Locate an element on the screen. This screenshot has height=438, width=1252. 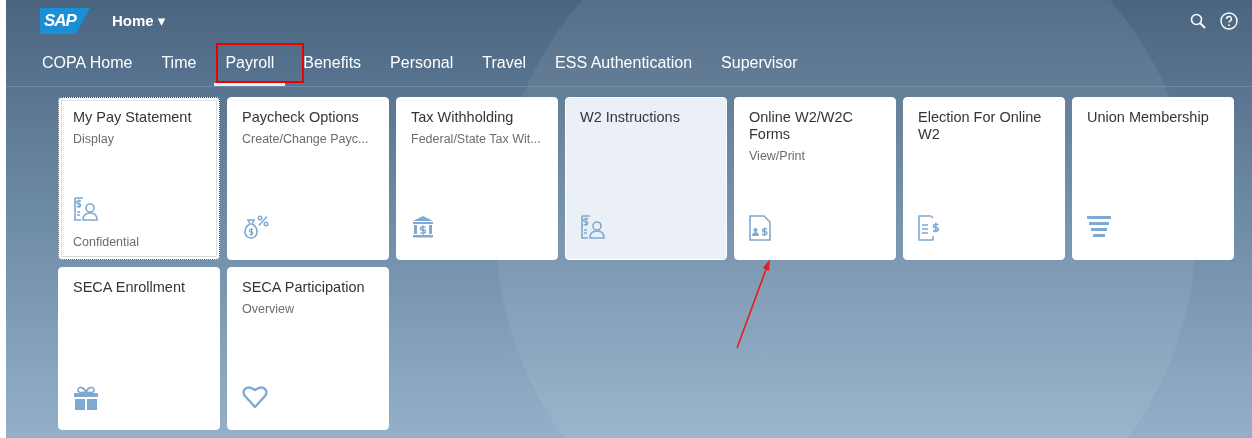
app-tile: Election For Online W2 is located at coordinates (984, 178).